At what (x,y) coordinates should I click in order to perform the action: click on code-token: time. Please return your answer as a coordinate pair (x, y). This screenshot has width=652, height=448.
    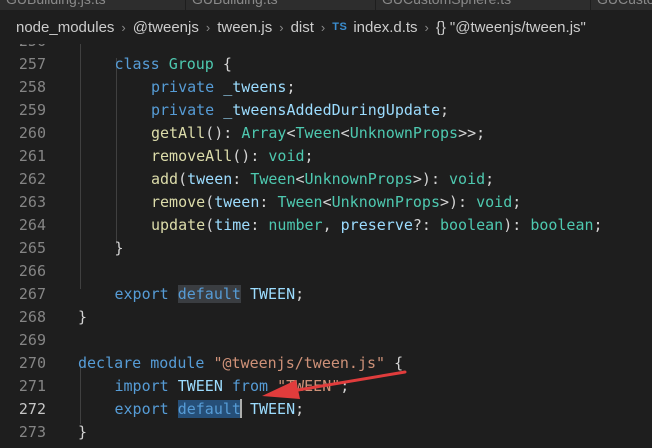
    Looking at the image, I should click on (232, 225).